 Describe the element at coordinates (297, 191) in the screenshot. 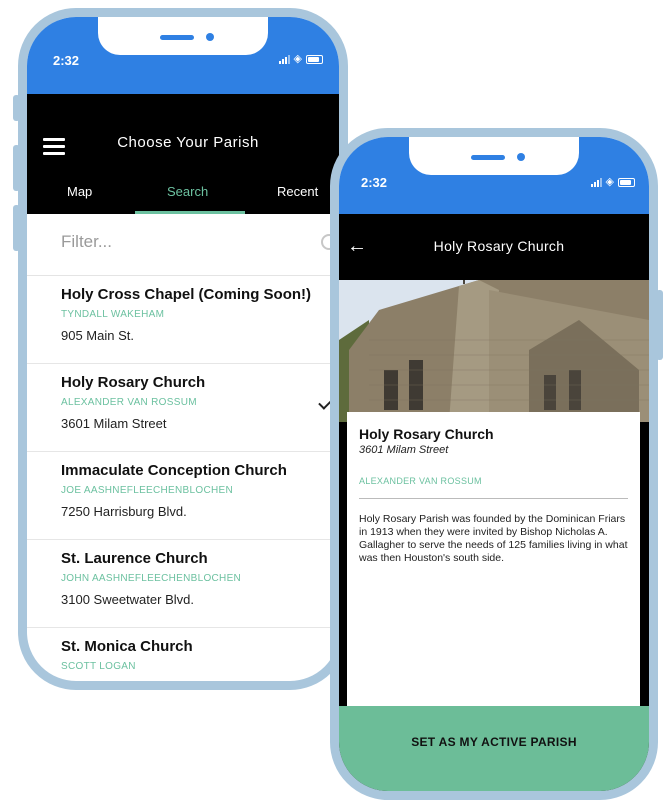

I see `tab-recent: Recent` at that location.